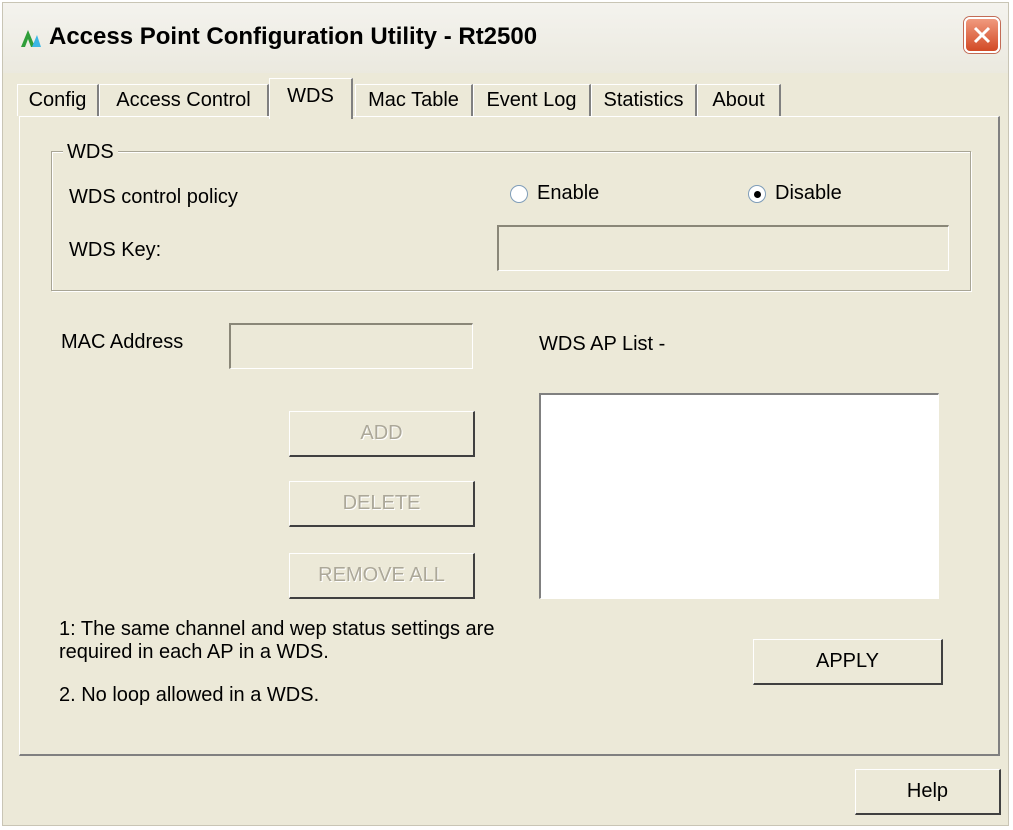 Image resolution: width=1013 pixels, height=830 pixels. I want to click on add-button: ADD, so click(382, 434).